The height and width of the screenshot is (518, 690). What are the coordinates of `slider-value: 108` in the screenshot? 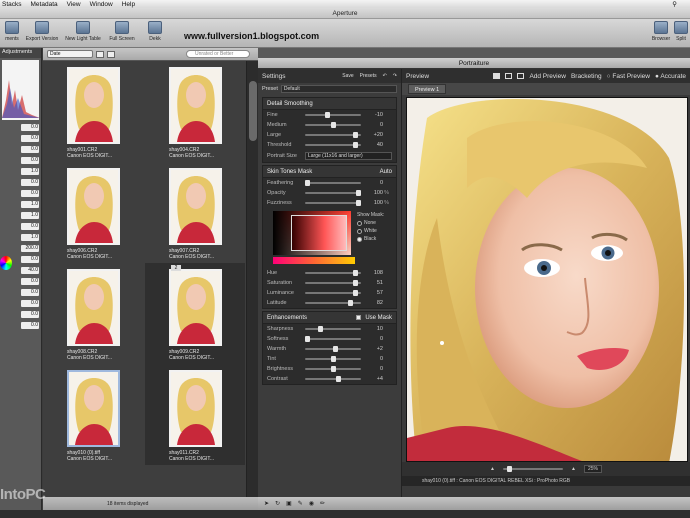 It's located at (372, 273).